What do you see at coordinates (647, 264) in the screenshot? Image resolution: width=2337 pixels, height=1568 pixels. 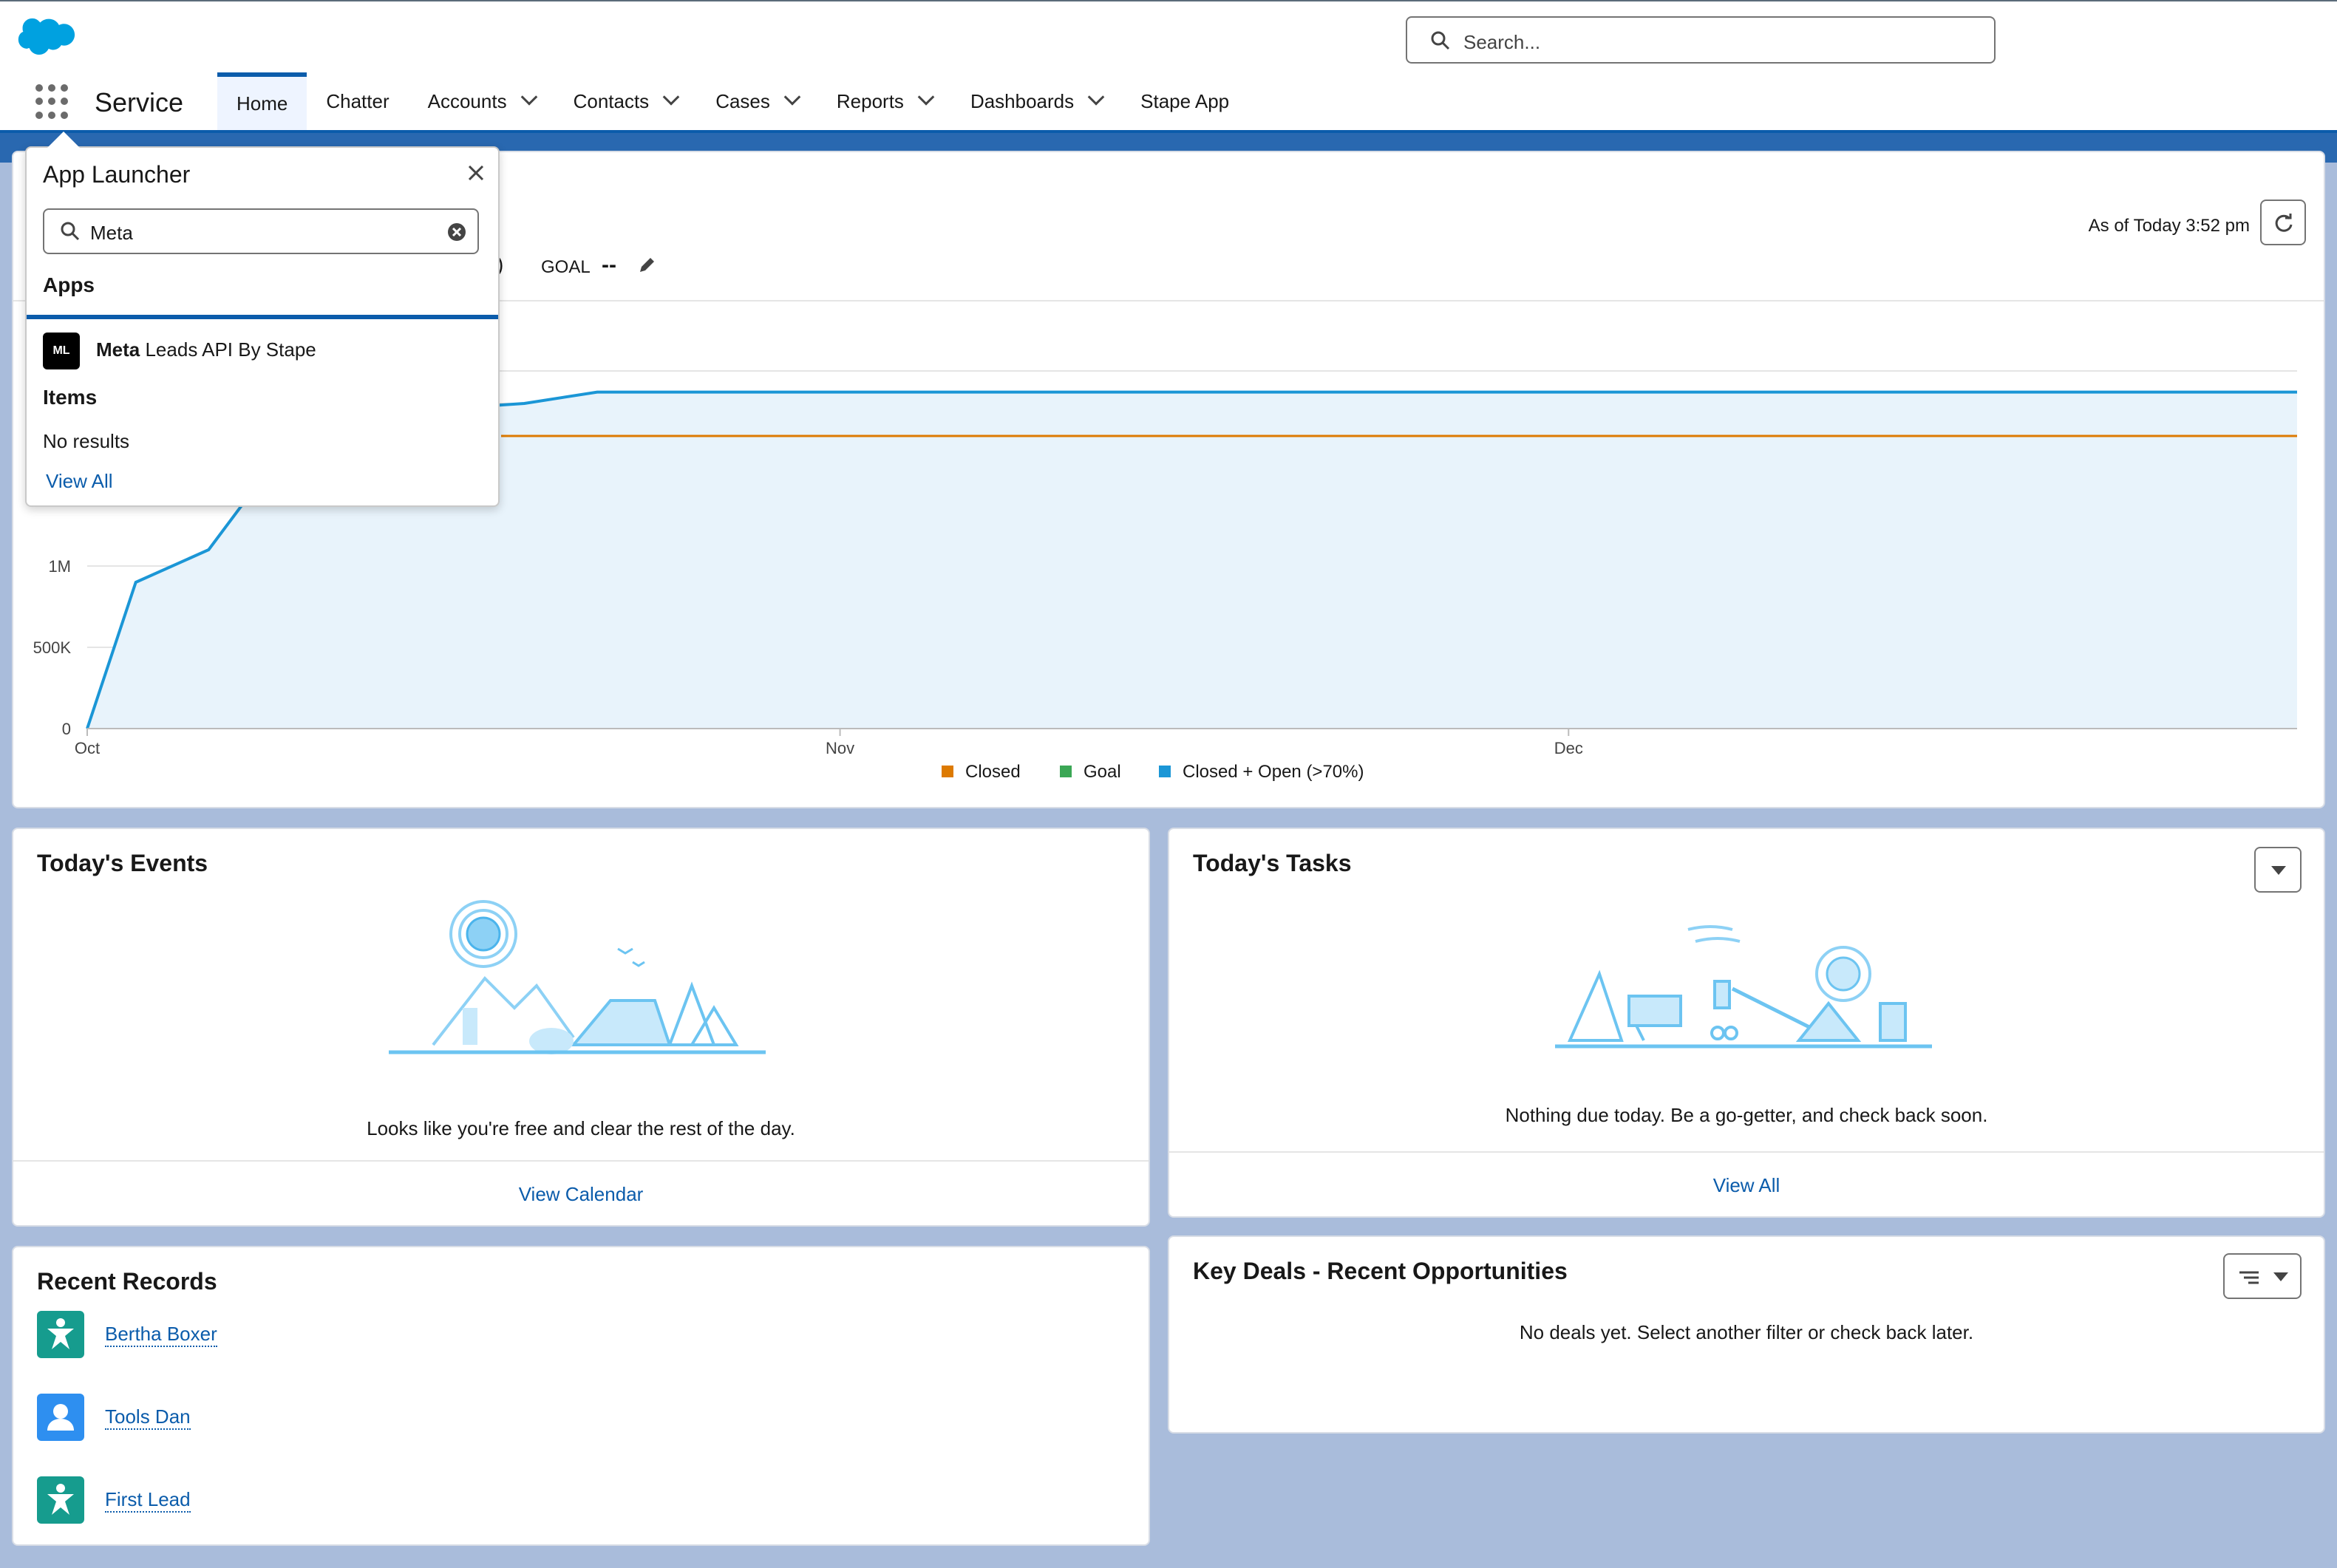 I see `edit-goal-pencil-icon` at bounding box center [647, 264].